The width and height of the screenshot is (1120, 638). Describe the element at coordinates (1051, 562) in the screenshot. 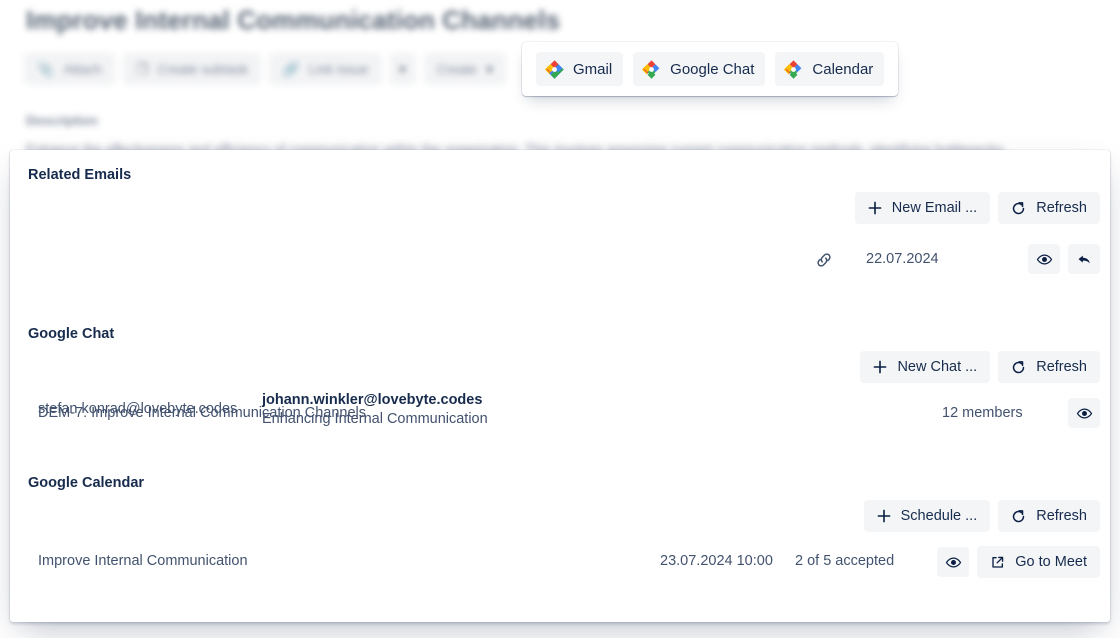

I see `go-to-meet-button-label: Go to Meet` at that location.